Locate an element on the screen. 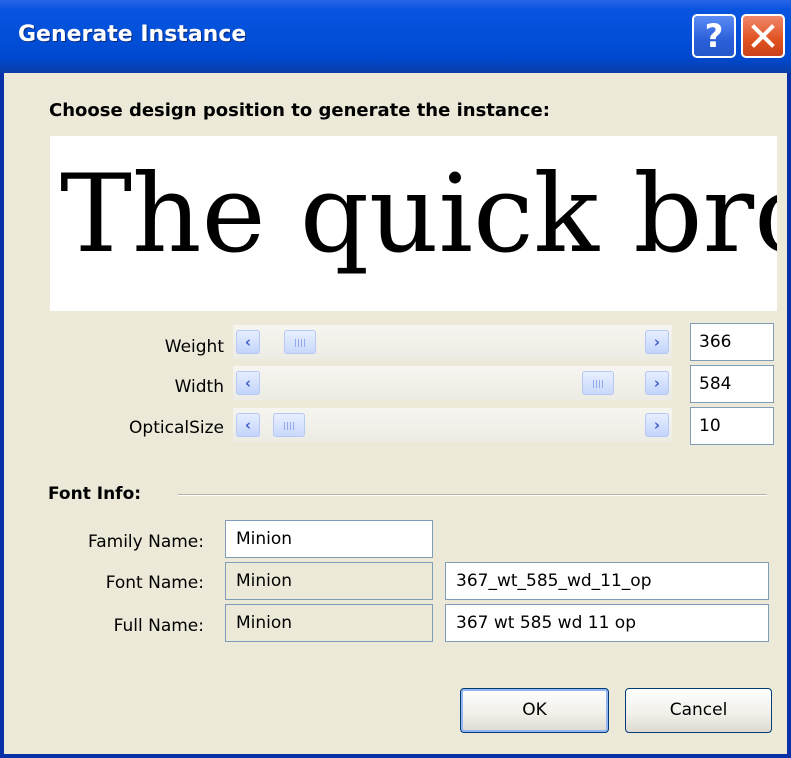 The height and width of the screenshot is (758, 791). width-slider: ‹ › is located at coordinates (452, 383).